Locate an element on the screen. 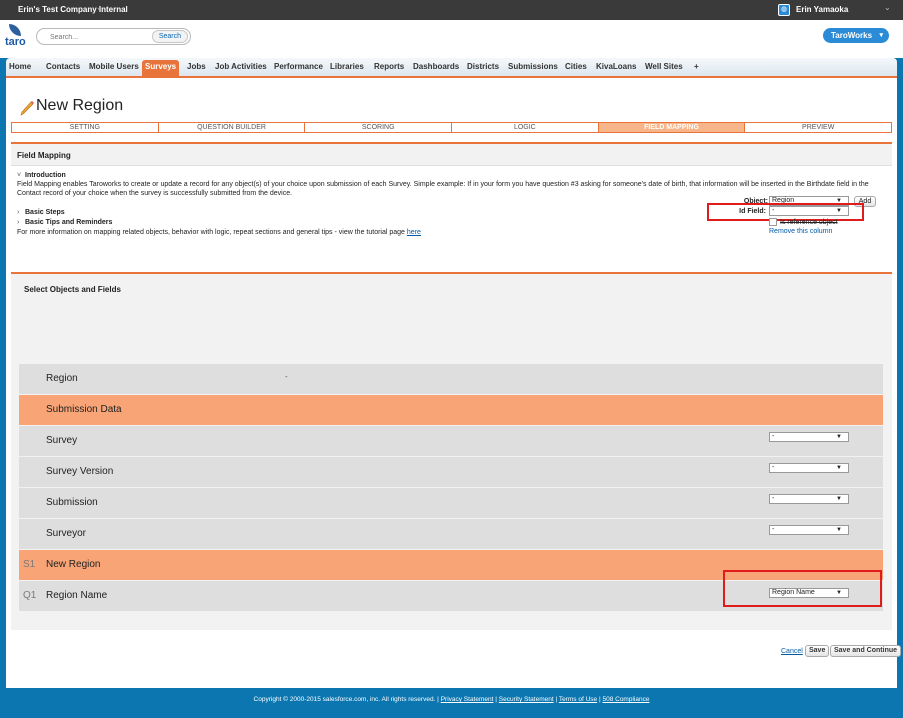 The image size is (903, 718). row-label: Region is located at coordinates (62, 378).